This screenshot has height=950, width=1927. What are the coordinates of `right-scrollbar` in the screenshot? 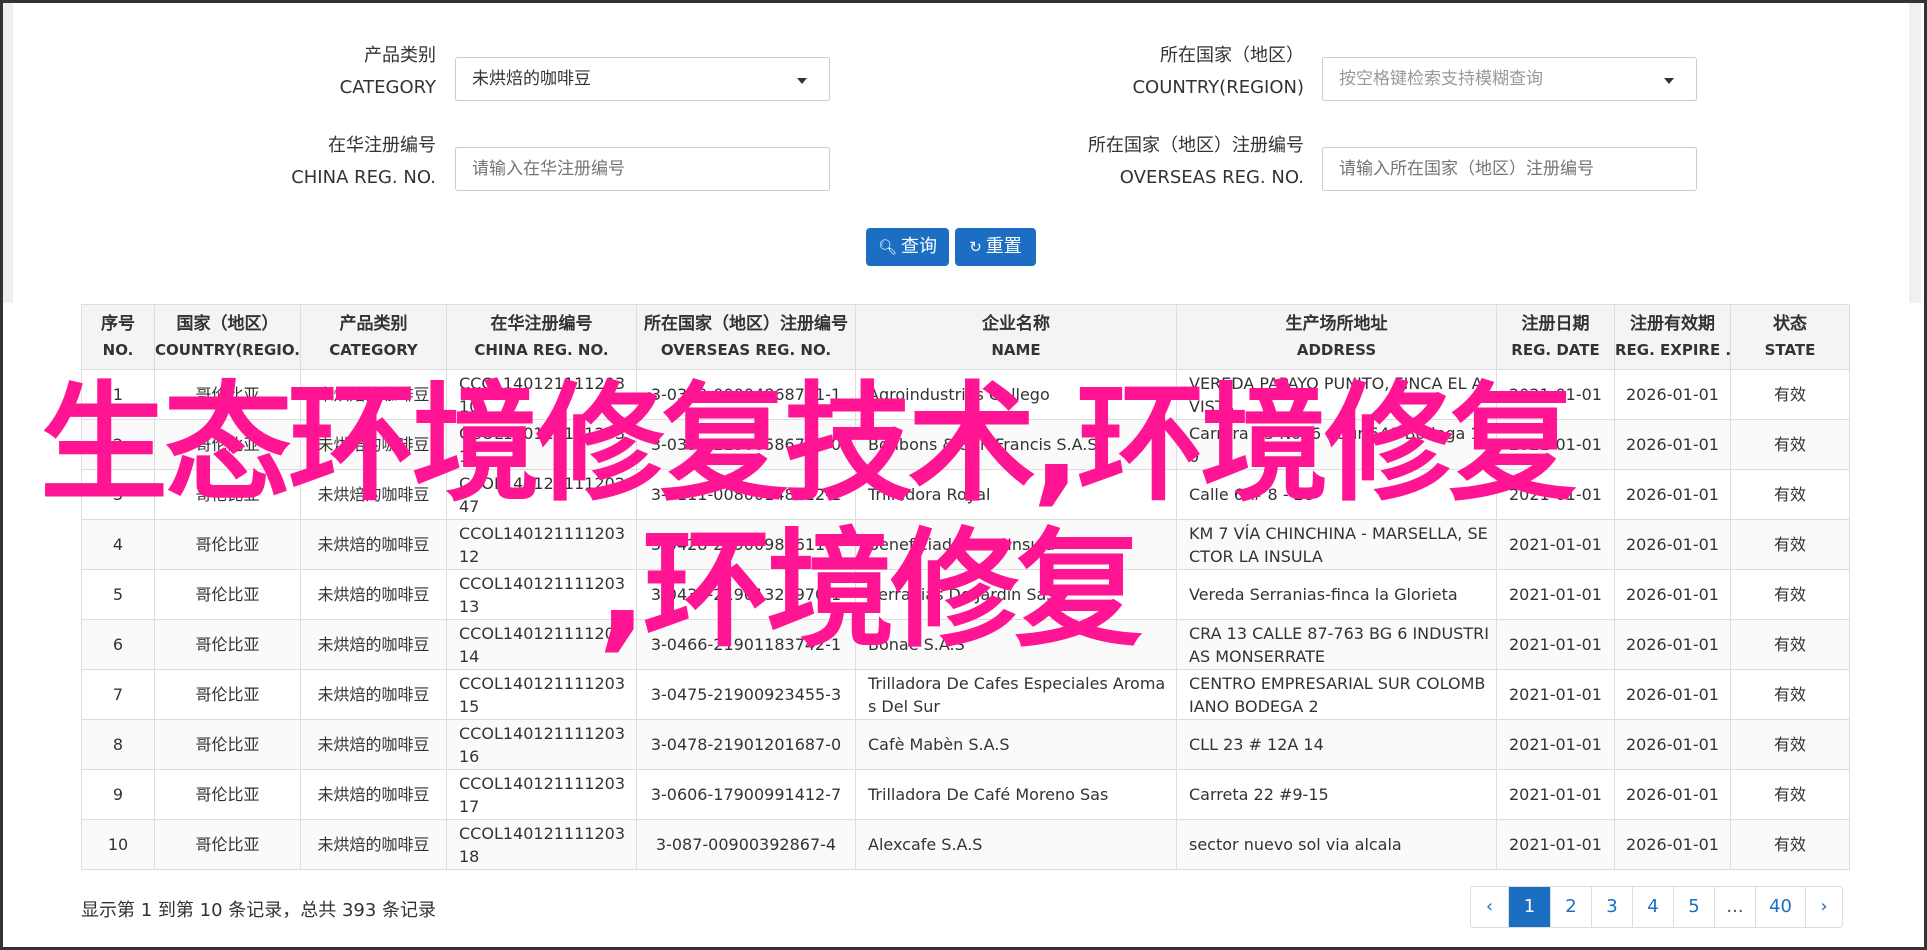 It's located at (1915, 153).